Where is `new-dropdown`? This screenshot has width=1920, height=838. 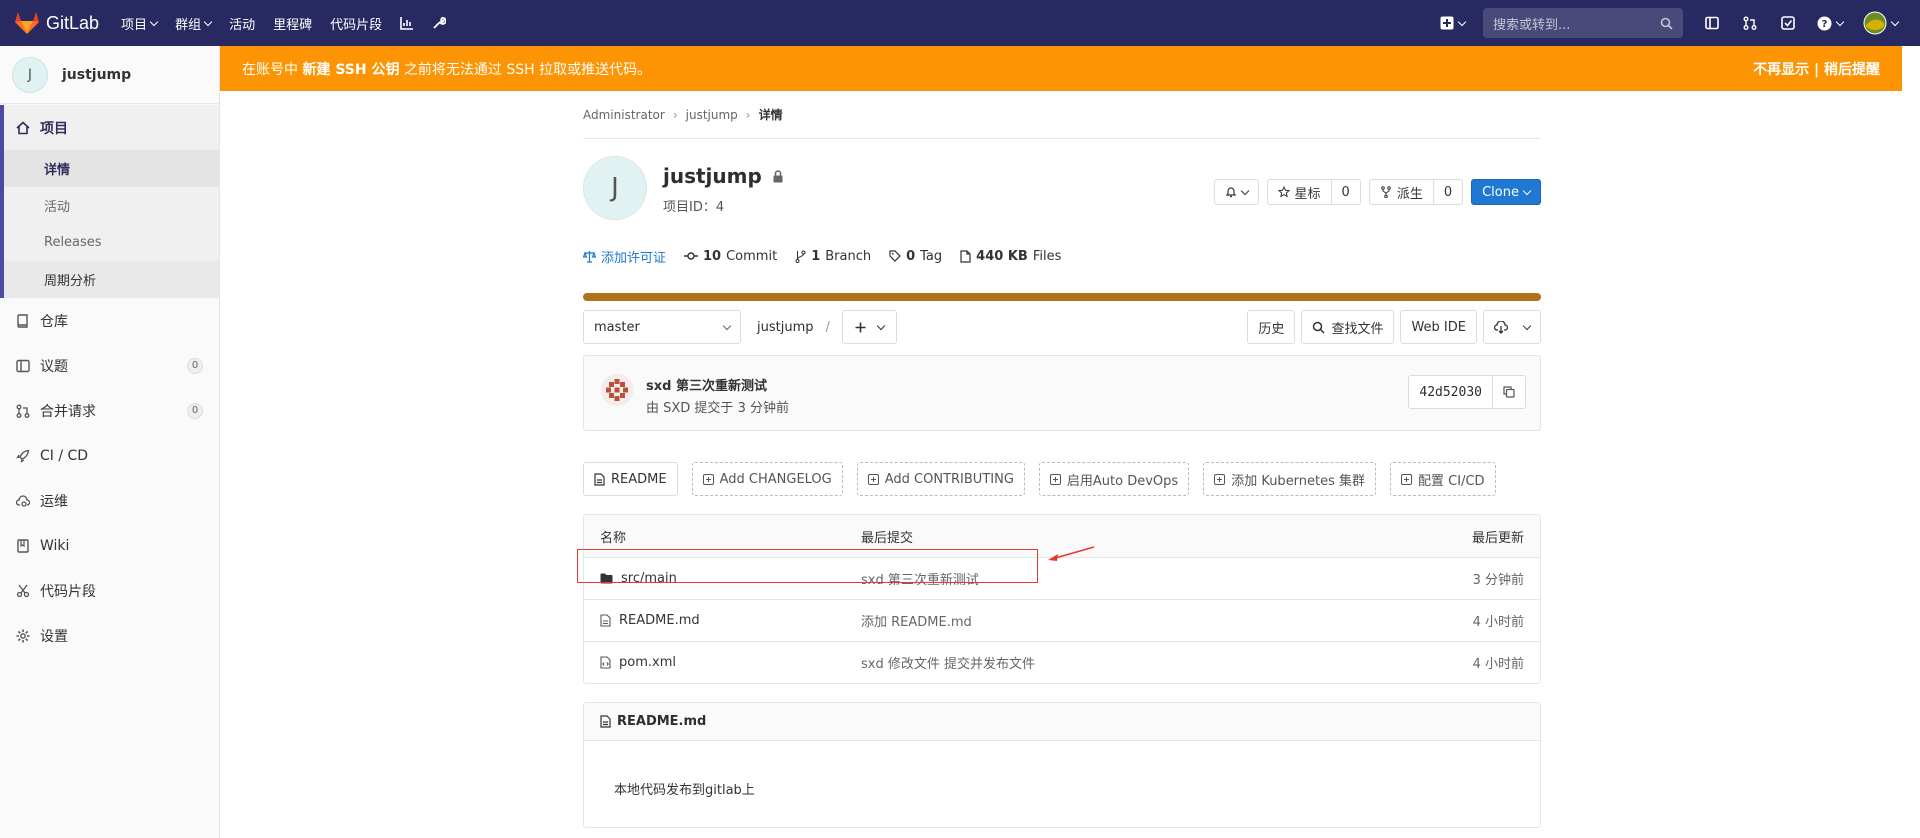 new-dropdown is located at coordinates (1453, 23).